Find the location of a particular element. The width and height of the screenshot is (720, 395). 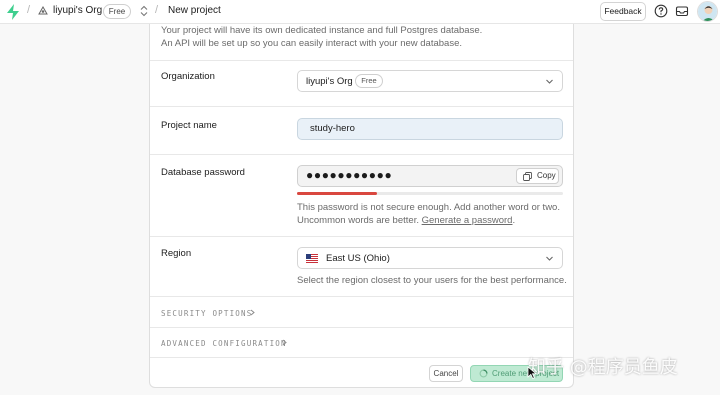

inbox-icon is located at coordinates (682, 11).